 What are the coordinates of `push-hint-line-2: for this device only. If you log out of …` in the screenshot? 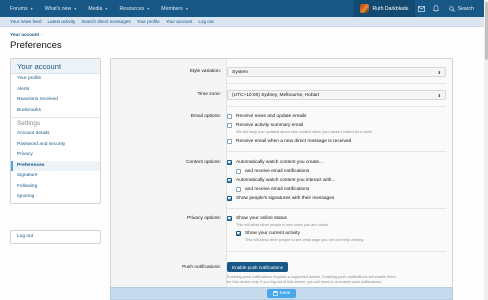 It's located at (305, 282).